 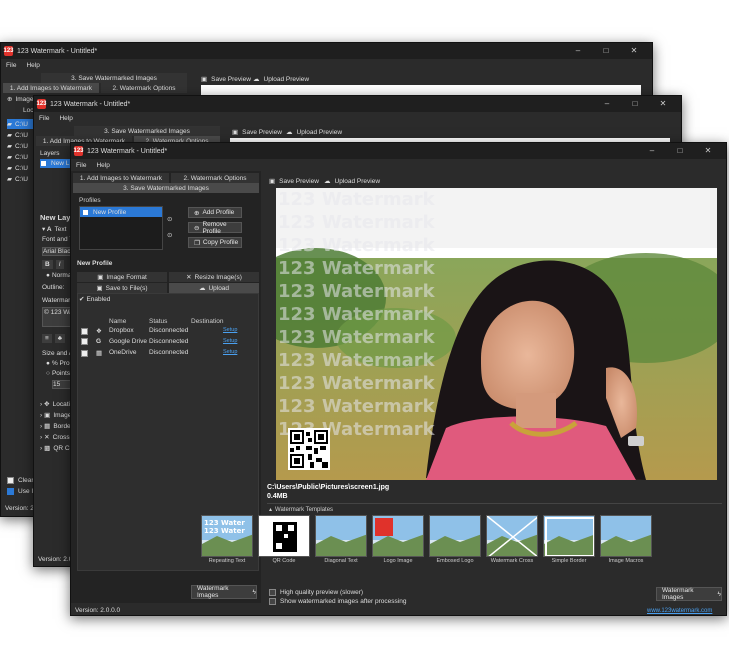 I want to click on template-thumbnail: 123 Water 123 Water, so click(x=227, y=536).